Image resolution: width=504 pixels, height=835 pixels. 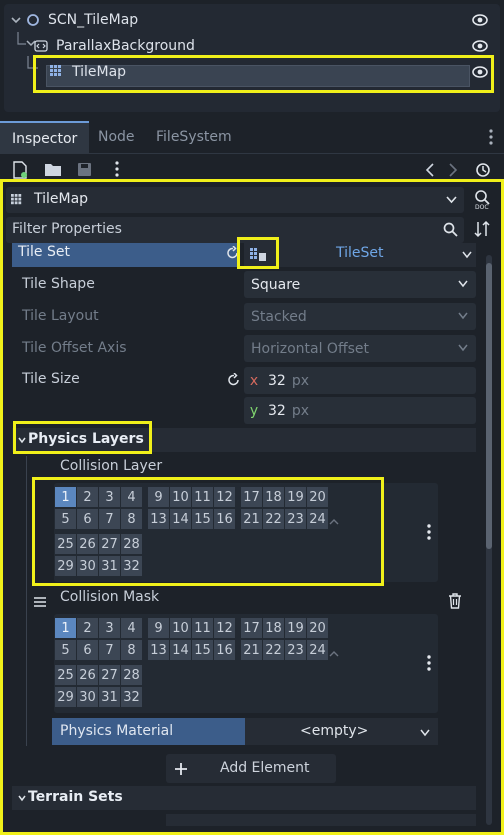 What do you see at coordinates (65, 497) in the screenshot?
I see `collision-layer-bit-1: 1` at bounding box center [65, 497].